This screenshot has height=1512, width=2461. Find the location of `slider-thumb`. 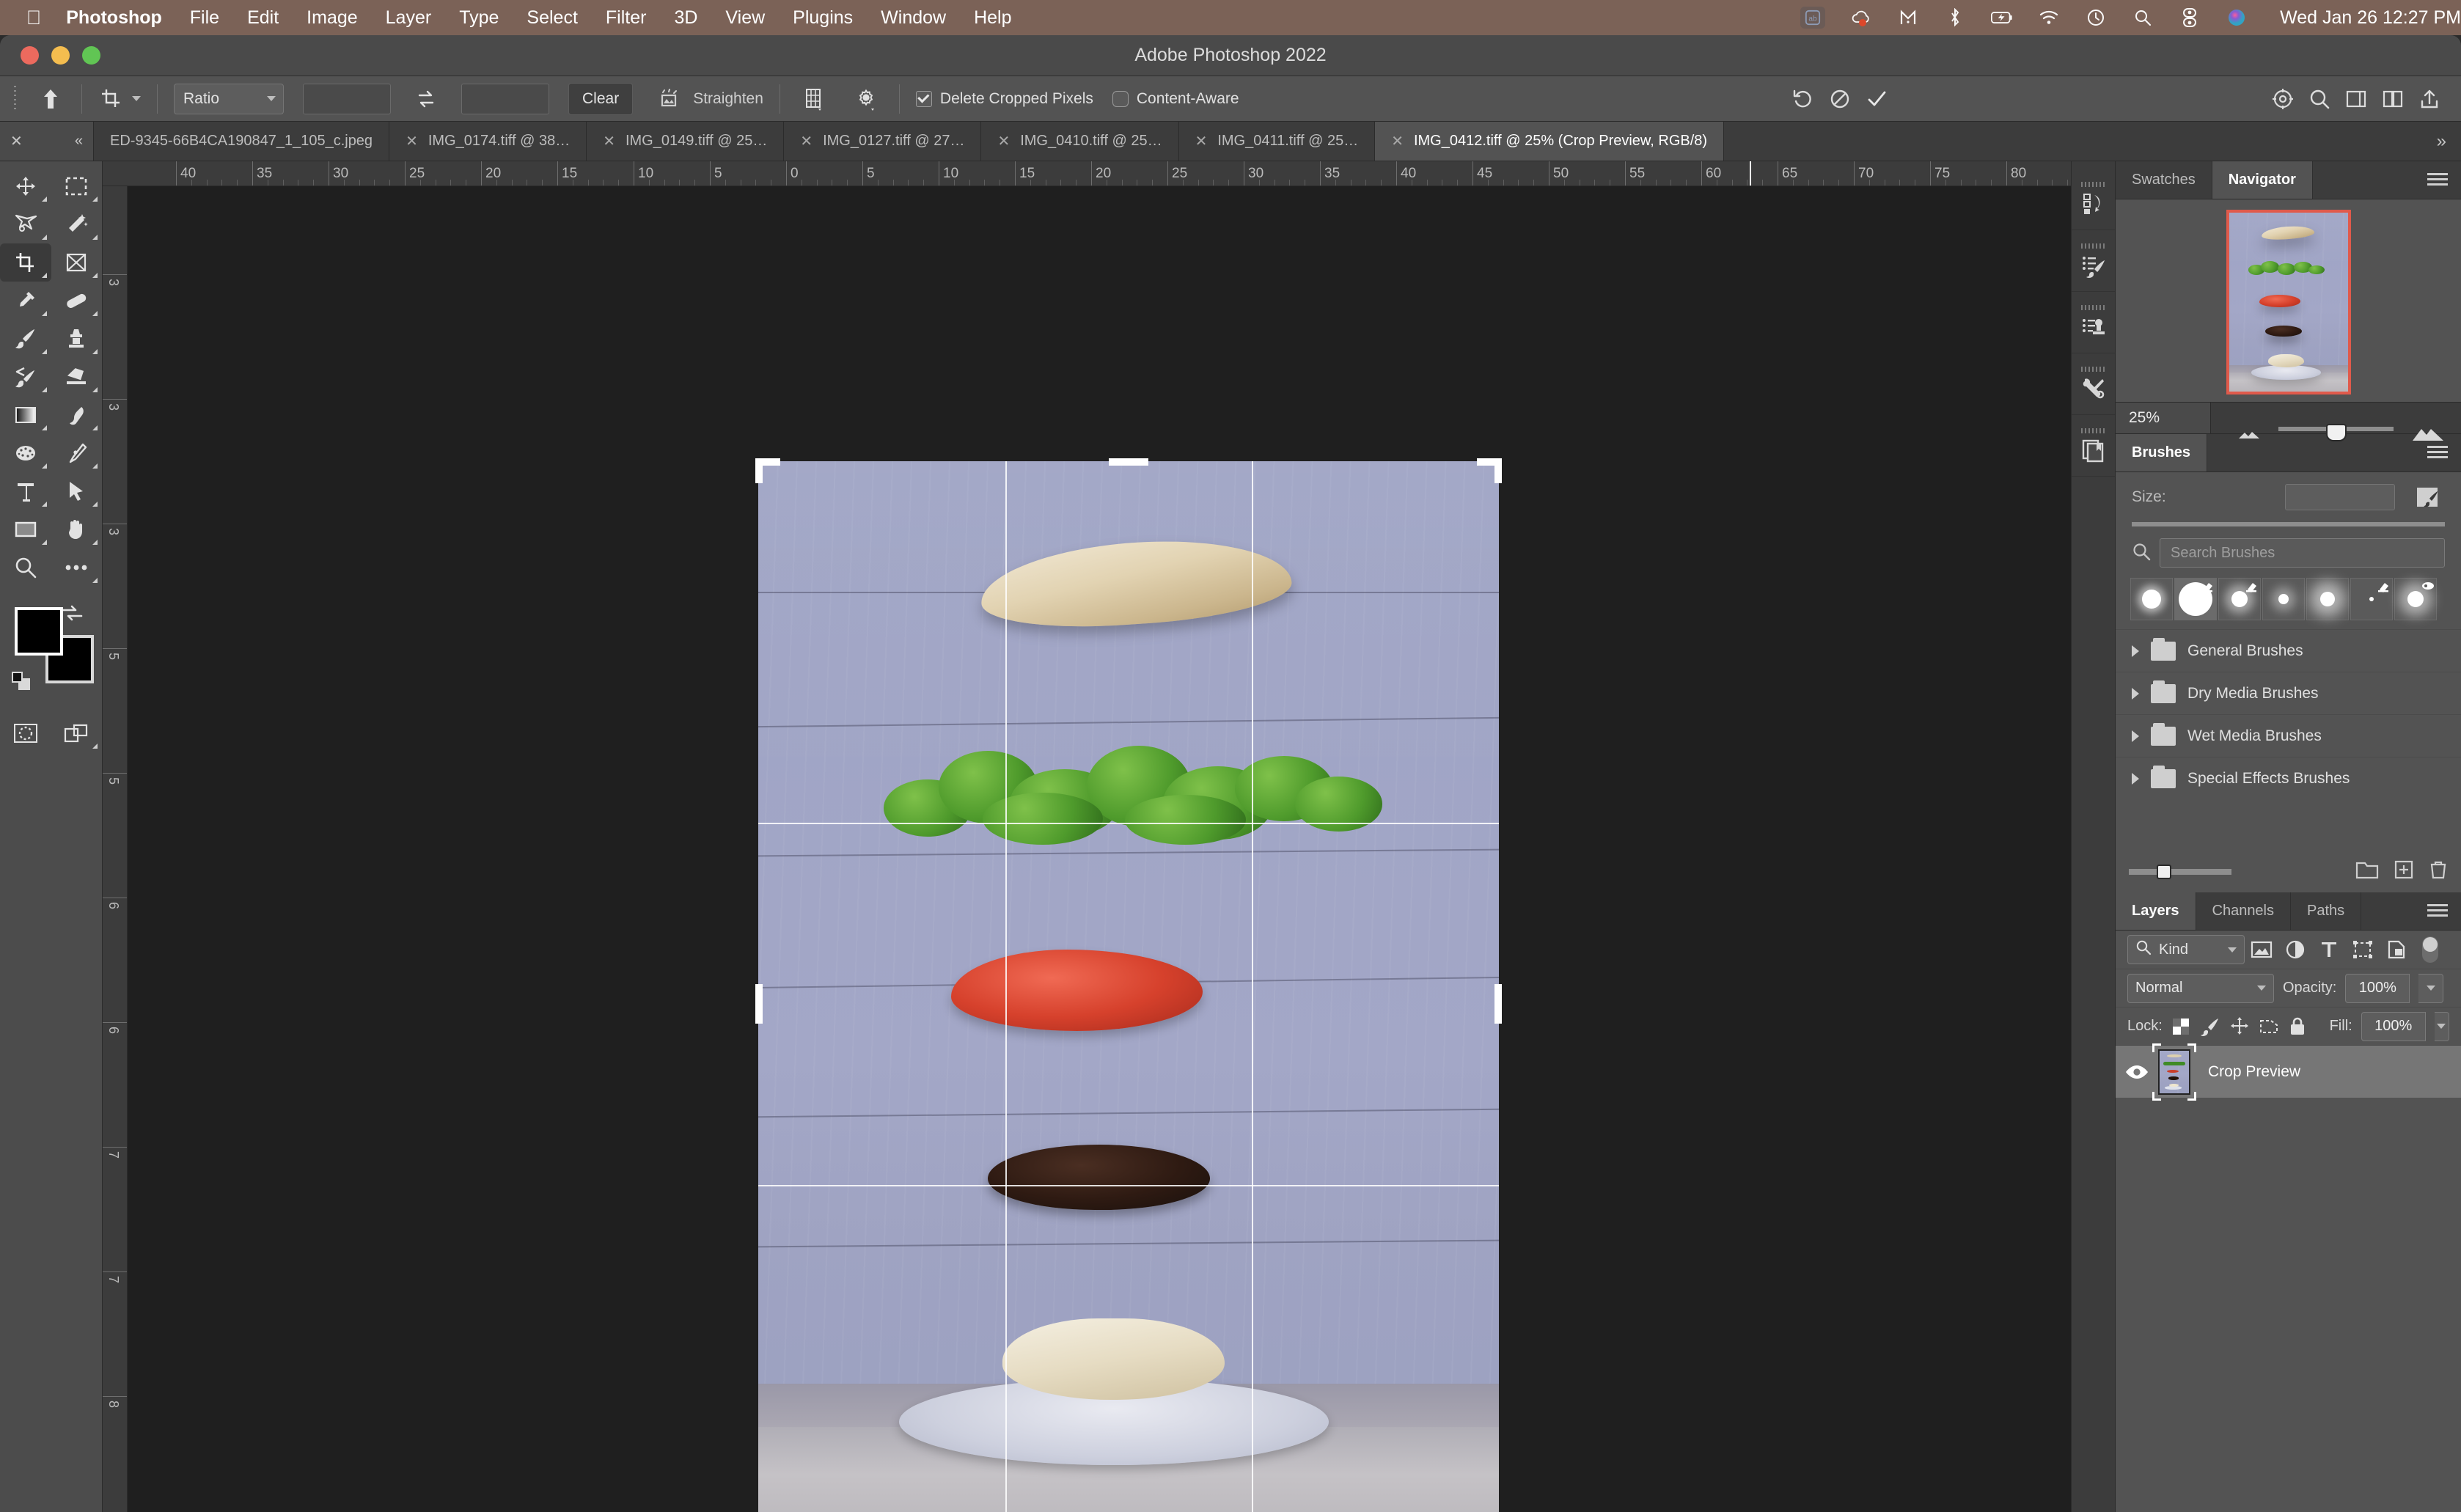

slider-thumb is located at coordinates (2164, 872).